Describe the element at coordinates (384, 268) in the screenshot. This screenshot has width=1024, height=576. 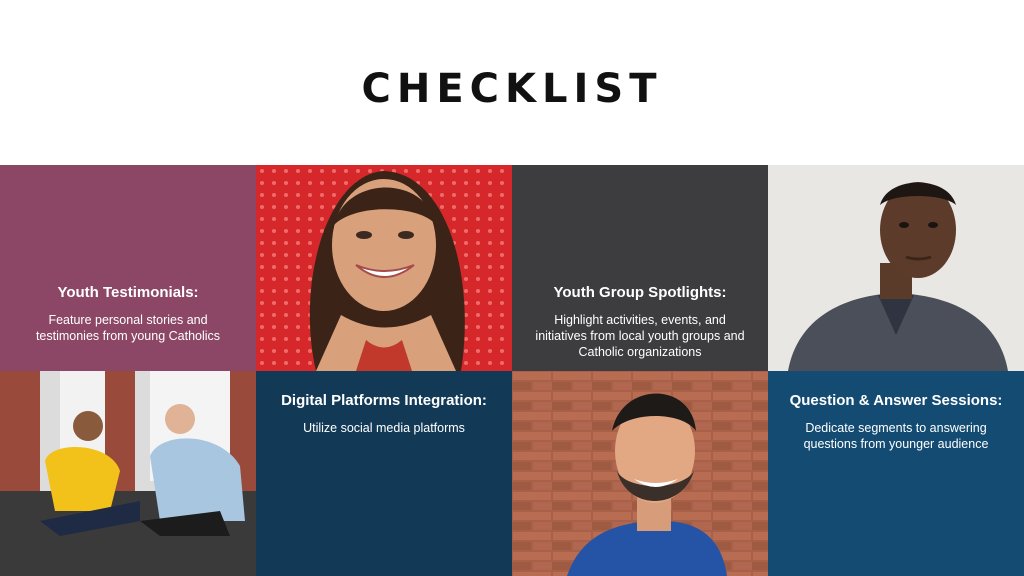
I see `photo-smiling-girl` at that location.